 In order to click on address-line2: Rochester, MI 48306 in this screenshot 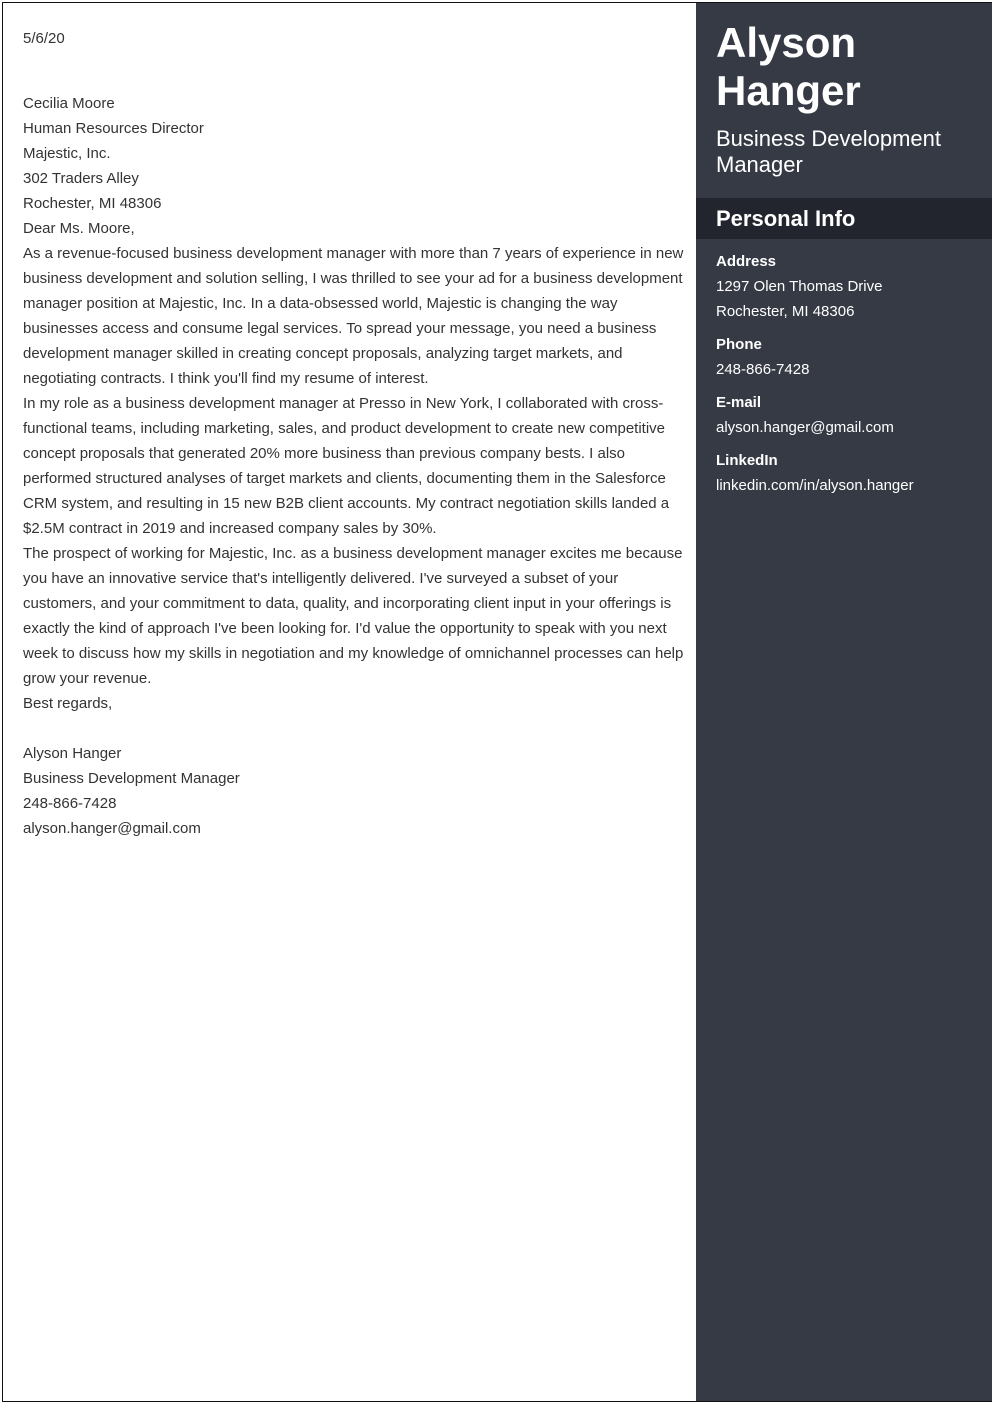, I will do `click(785, 311)`.